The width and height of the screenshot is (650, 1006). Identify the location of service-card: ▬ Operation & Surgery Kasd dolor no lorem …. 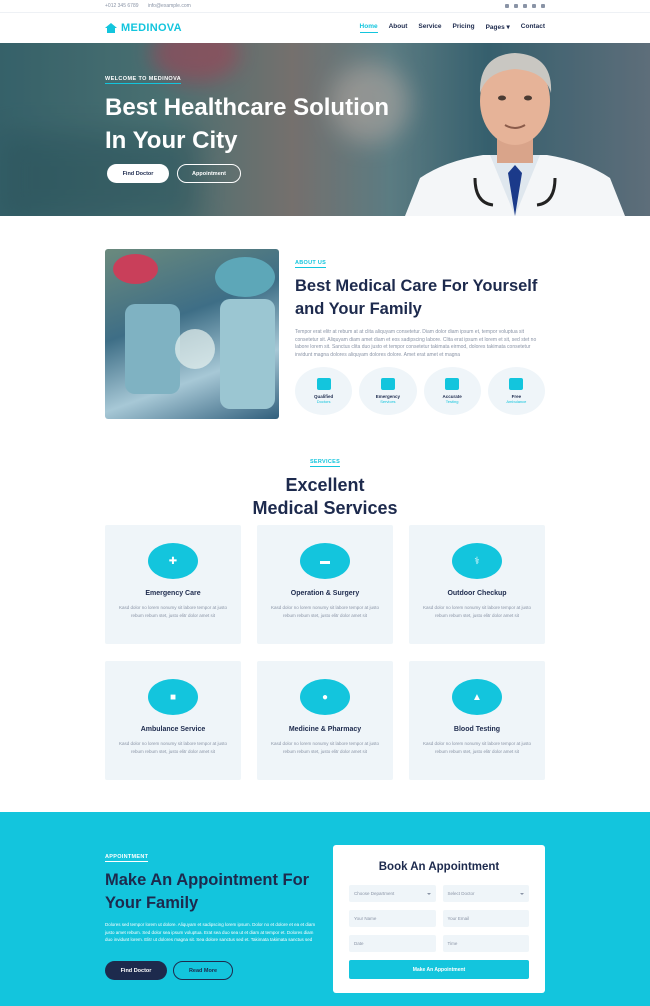
(325, 584).